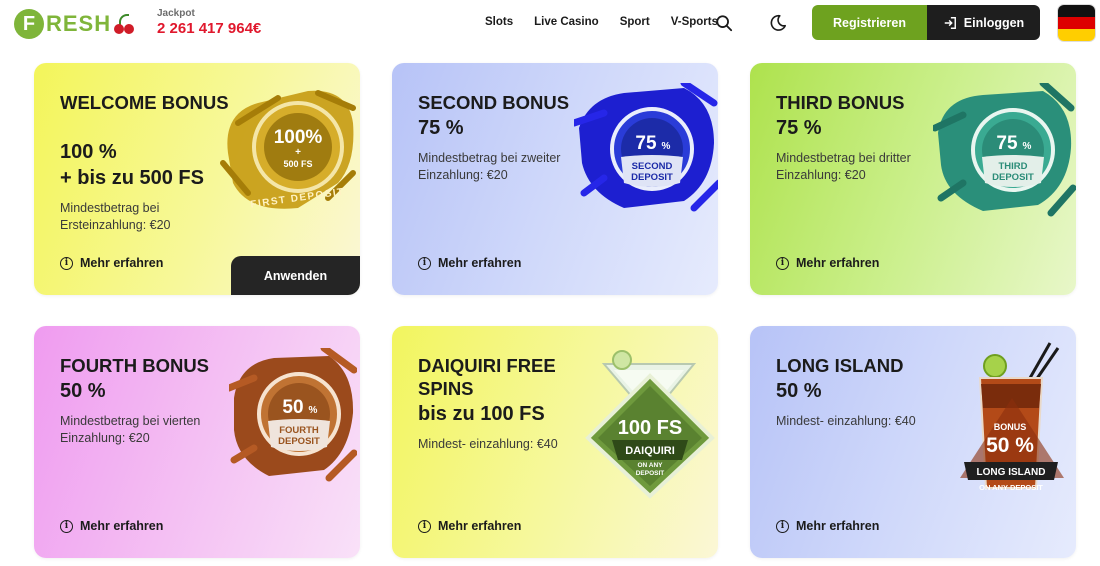 Image resolution: width=1100 pixels, height=566 pixels. I want to click on jackpot: Jackpot 2 261 417 964€, so click(209, 22).